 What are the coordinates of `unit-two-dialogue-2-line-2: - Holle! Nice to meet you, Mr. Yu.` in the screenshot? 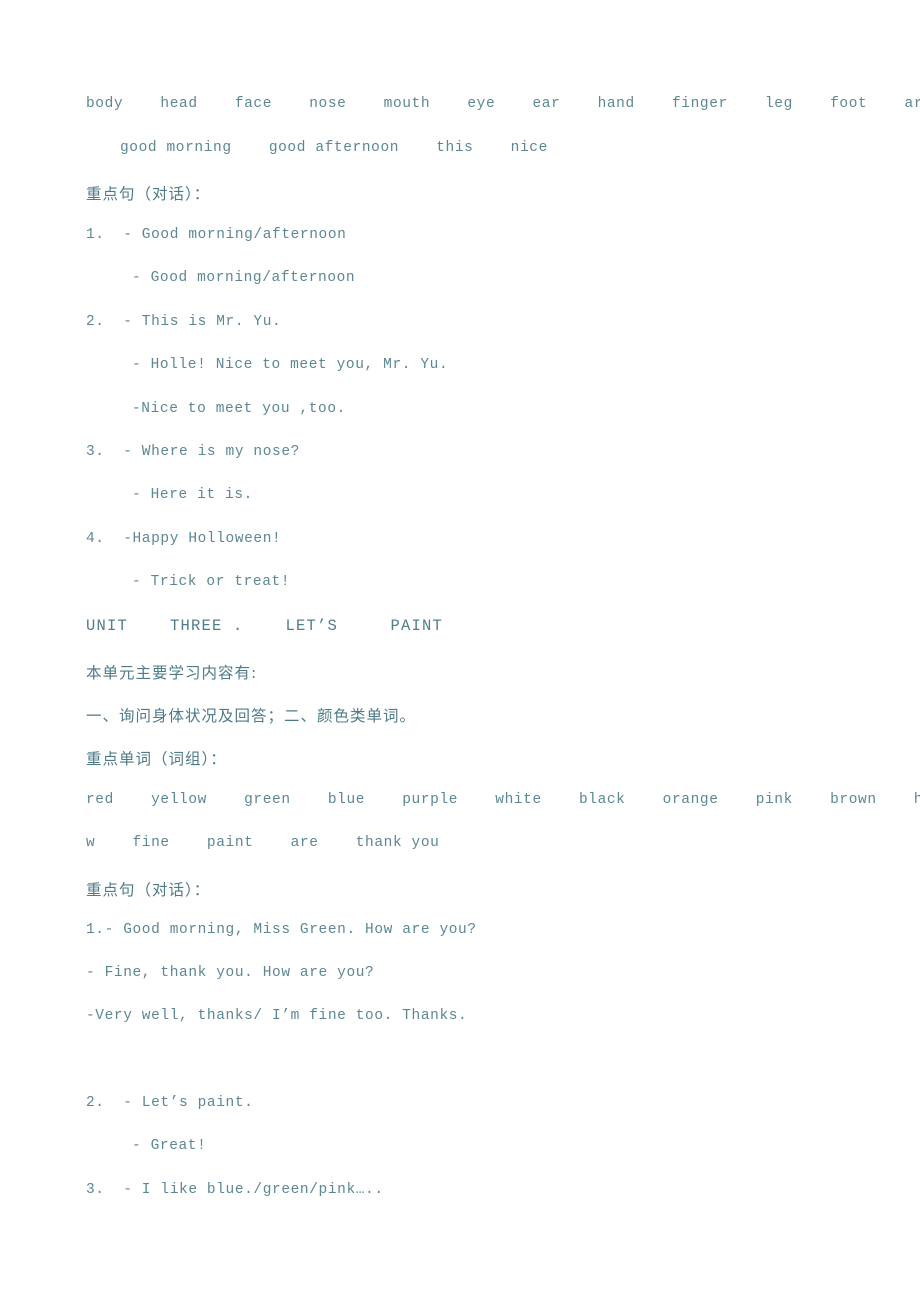 It's located at (290, 365).